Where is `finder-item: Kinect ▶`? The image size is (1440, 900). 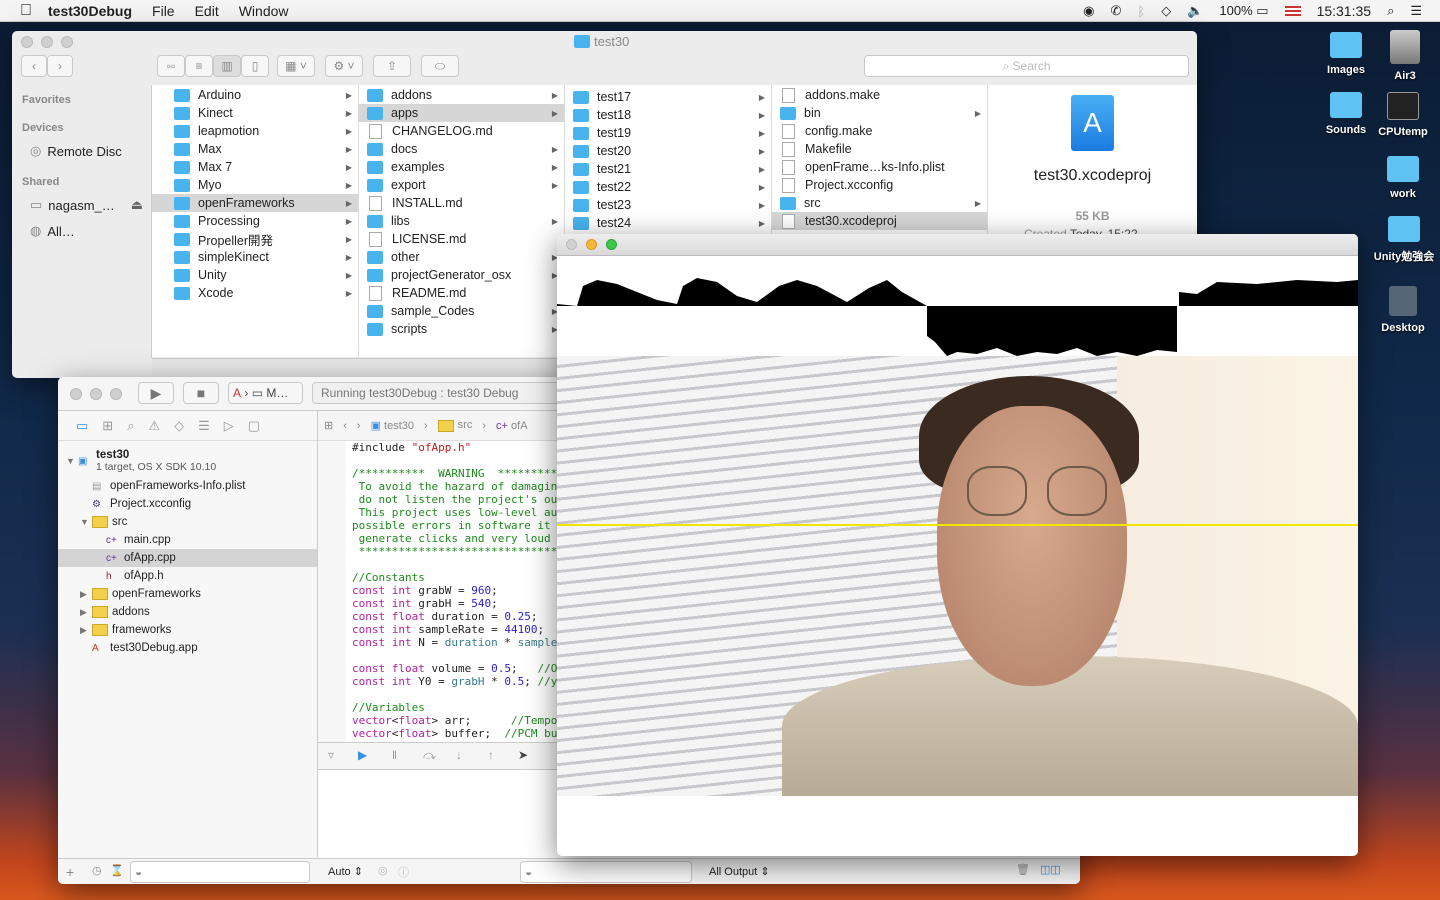 finder-item: Kinect ▶ is located at coordinates (255, 113).